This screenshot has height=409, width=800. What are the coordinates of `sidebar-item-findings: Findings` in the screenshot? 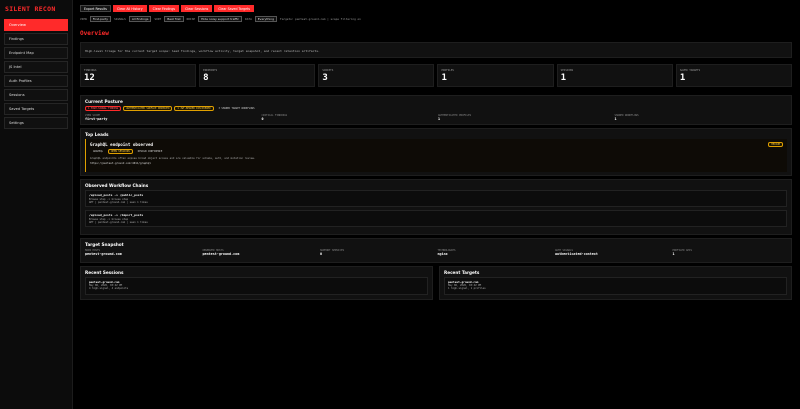 It's located at (36, 39).